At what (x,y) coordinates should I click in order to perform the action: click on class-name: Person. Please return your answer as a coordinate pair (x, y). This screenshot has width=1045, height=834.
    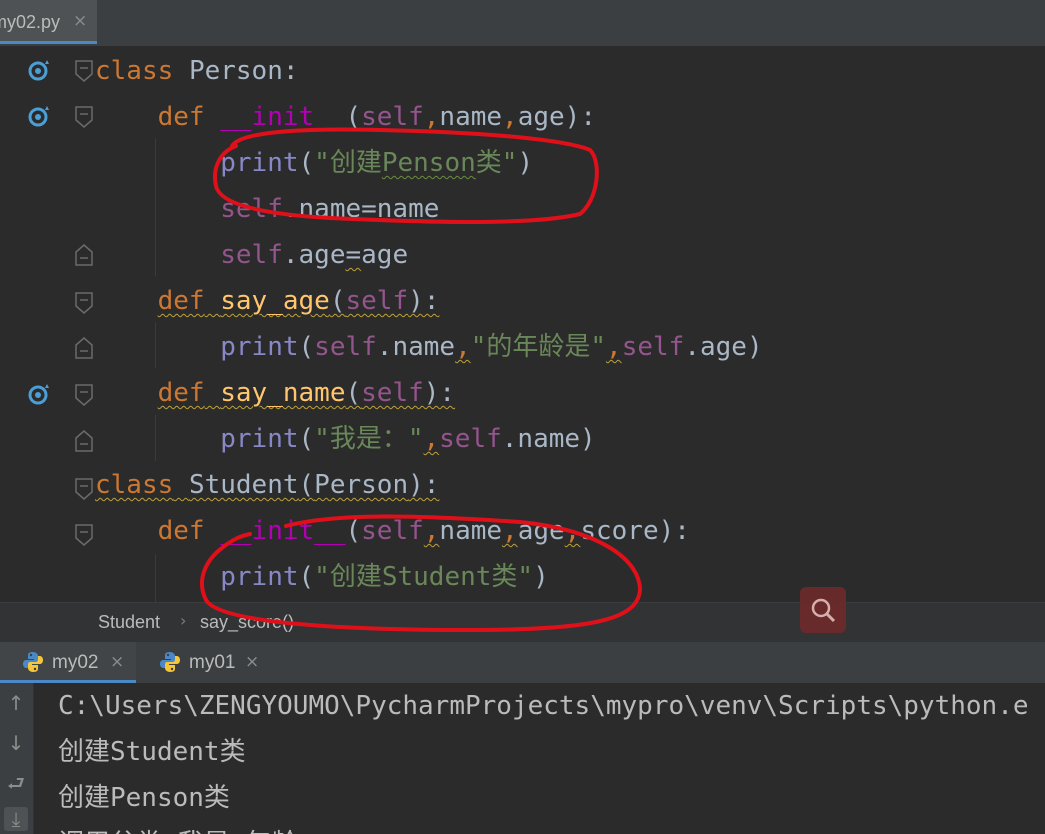
    Looking at the image, I should click on (235, 71).